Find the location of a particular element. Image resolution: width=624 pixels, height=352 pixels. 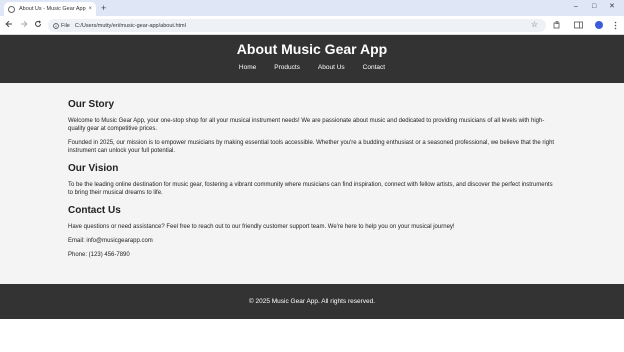

minimize-button: – is located at coordinates (576, 7).